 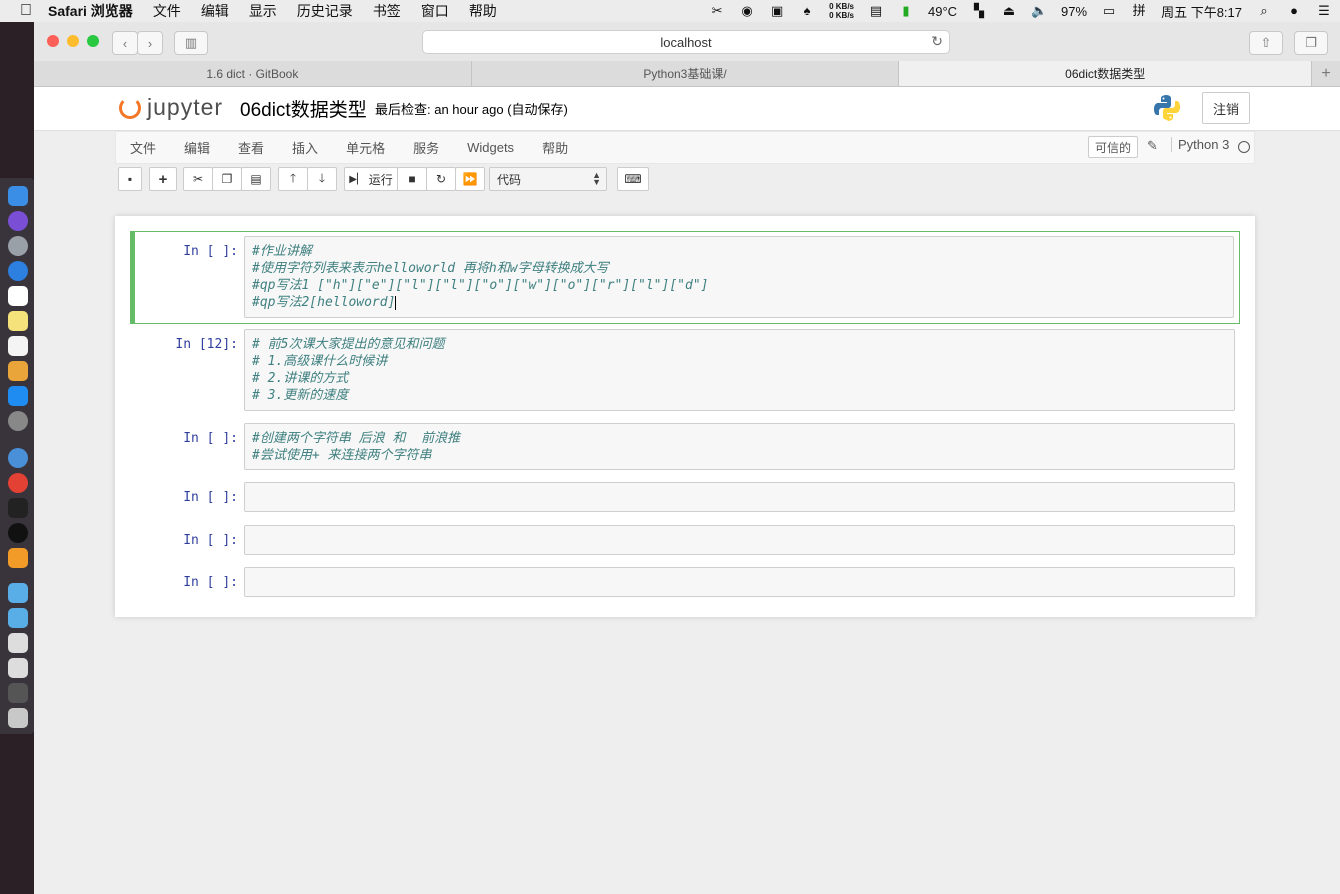 I want to click on command-palette-button: ⌨, so click(x=633, y=179).